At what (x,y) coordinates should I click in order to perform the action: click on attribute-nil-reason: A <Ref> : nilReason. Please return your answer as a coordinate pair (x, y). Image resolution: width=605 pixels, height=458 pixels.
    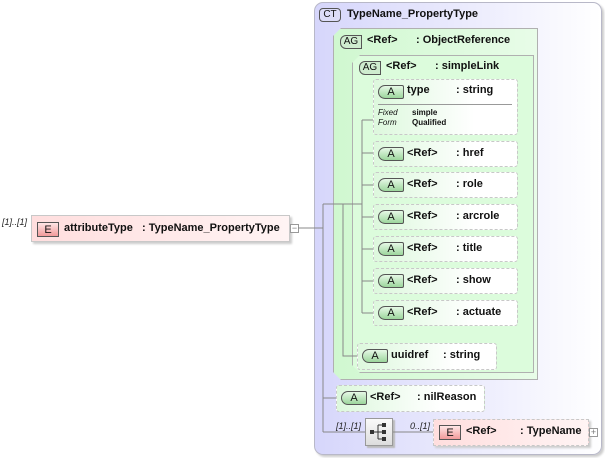
    Looking at the image, I should click on (410, 398).